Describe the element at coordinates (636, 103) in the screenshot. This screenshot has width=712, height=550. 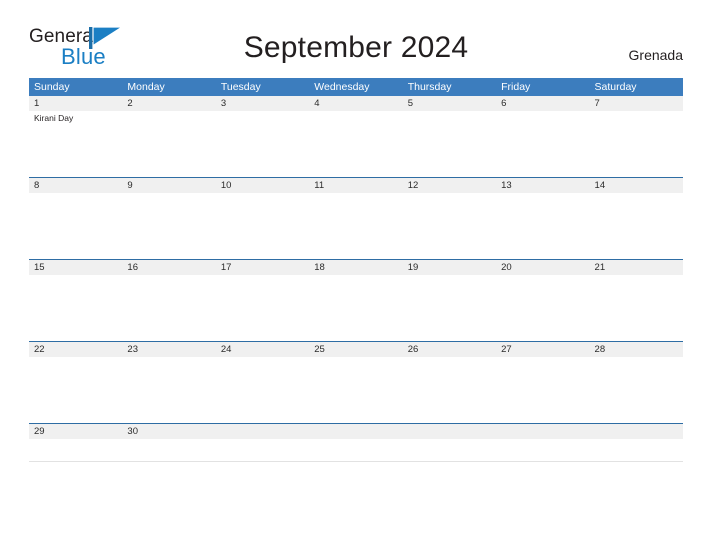
I see `day-number: 7` at that location.